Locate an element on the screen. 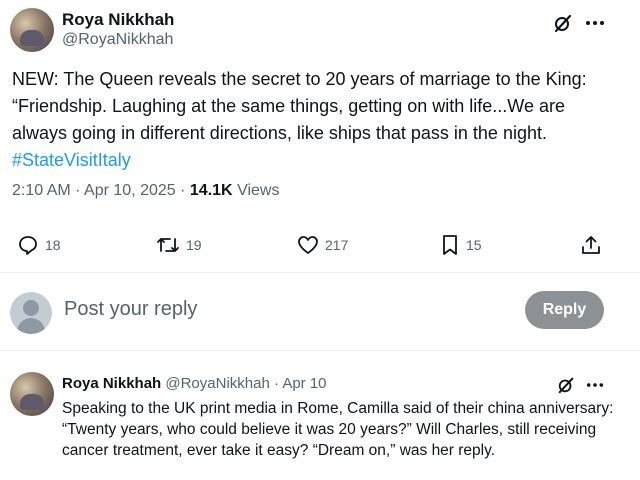 Image resolution: width=640 pixels, height=480 pixels. reply-count: 18 is located at coordinates (53, 245).